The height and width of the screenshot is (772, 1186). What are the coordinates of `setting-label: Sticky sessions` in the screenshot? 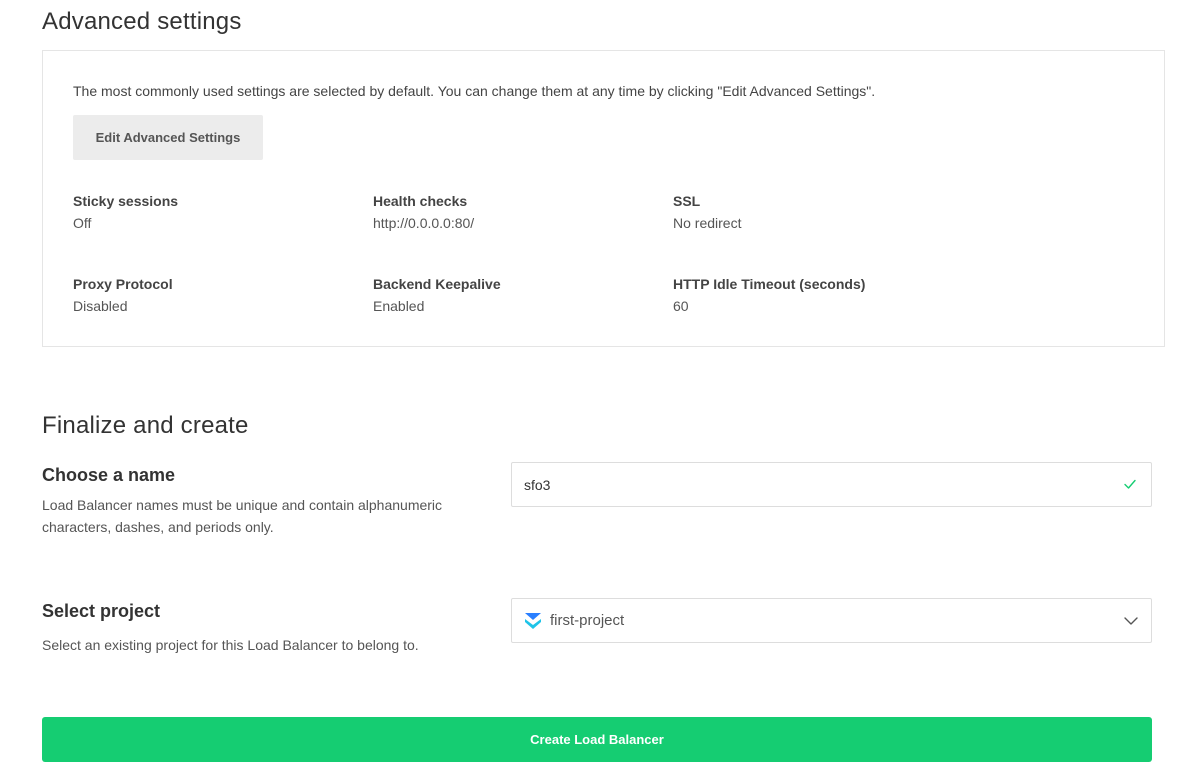 It's located at (126, 201).